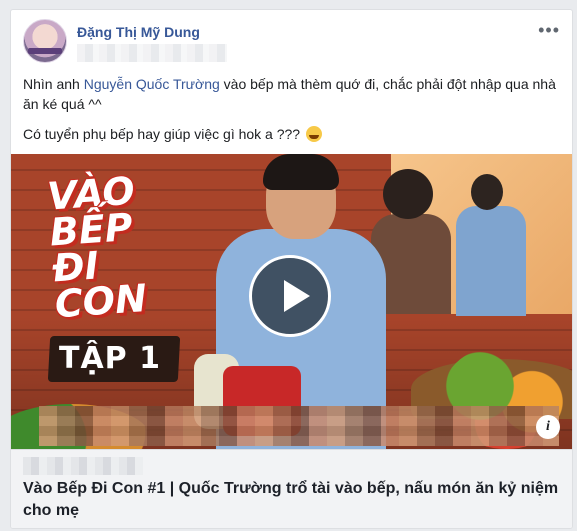  I want to click on chef-hair, so click(301, 172).